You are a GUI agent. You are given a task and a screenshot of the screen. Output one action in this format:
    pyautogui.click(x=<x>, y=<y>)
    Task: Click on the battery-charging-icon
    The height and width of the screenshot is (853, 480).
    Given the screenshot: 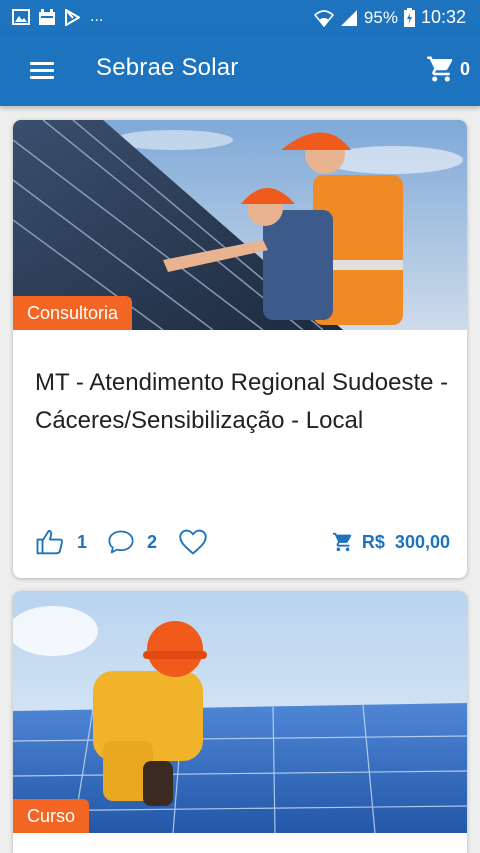 What is the action you would take?
    pyautogui.click(x=409, y=17)
    